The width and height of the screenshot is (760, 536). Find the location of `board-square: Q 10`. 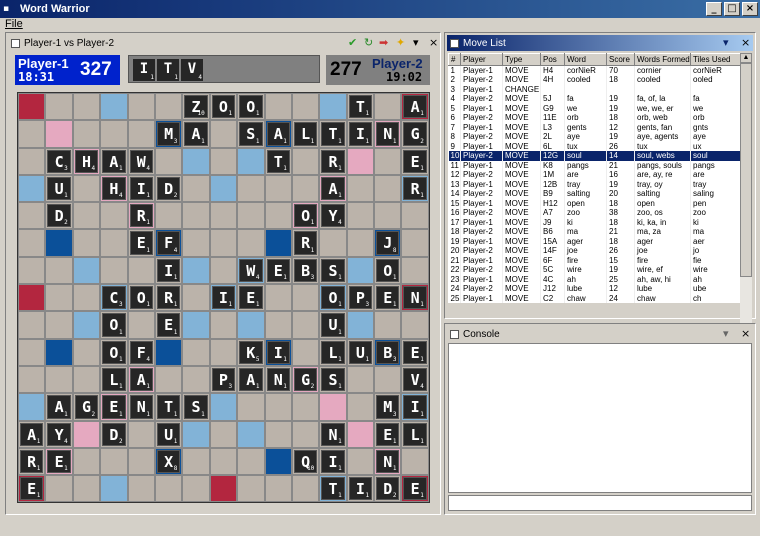

board-square: Q 10 is located at coordinates (305, 461).